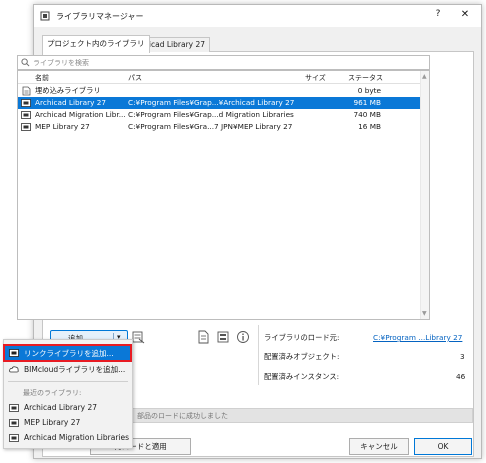 Image resolution: width=486 pixels, height=463 pixels. What do you see at coordinates (14, 369) in the screenshot?
I see `bimcloud-library-icon` at bounding box center [14, 369].